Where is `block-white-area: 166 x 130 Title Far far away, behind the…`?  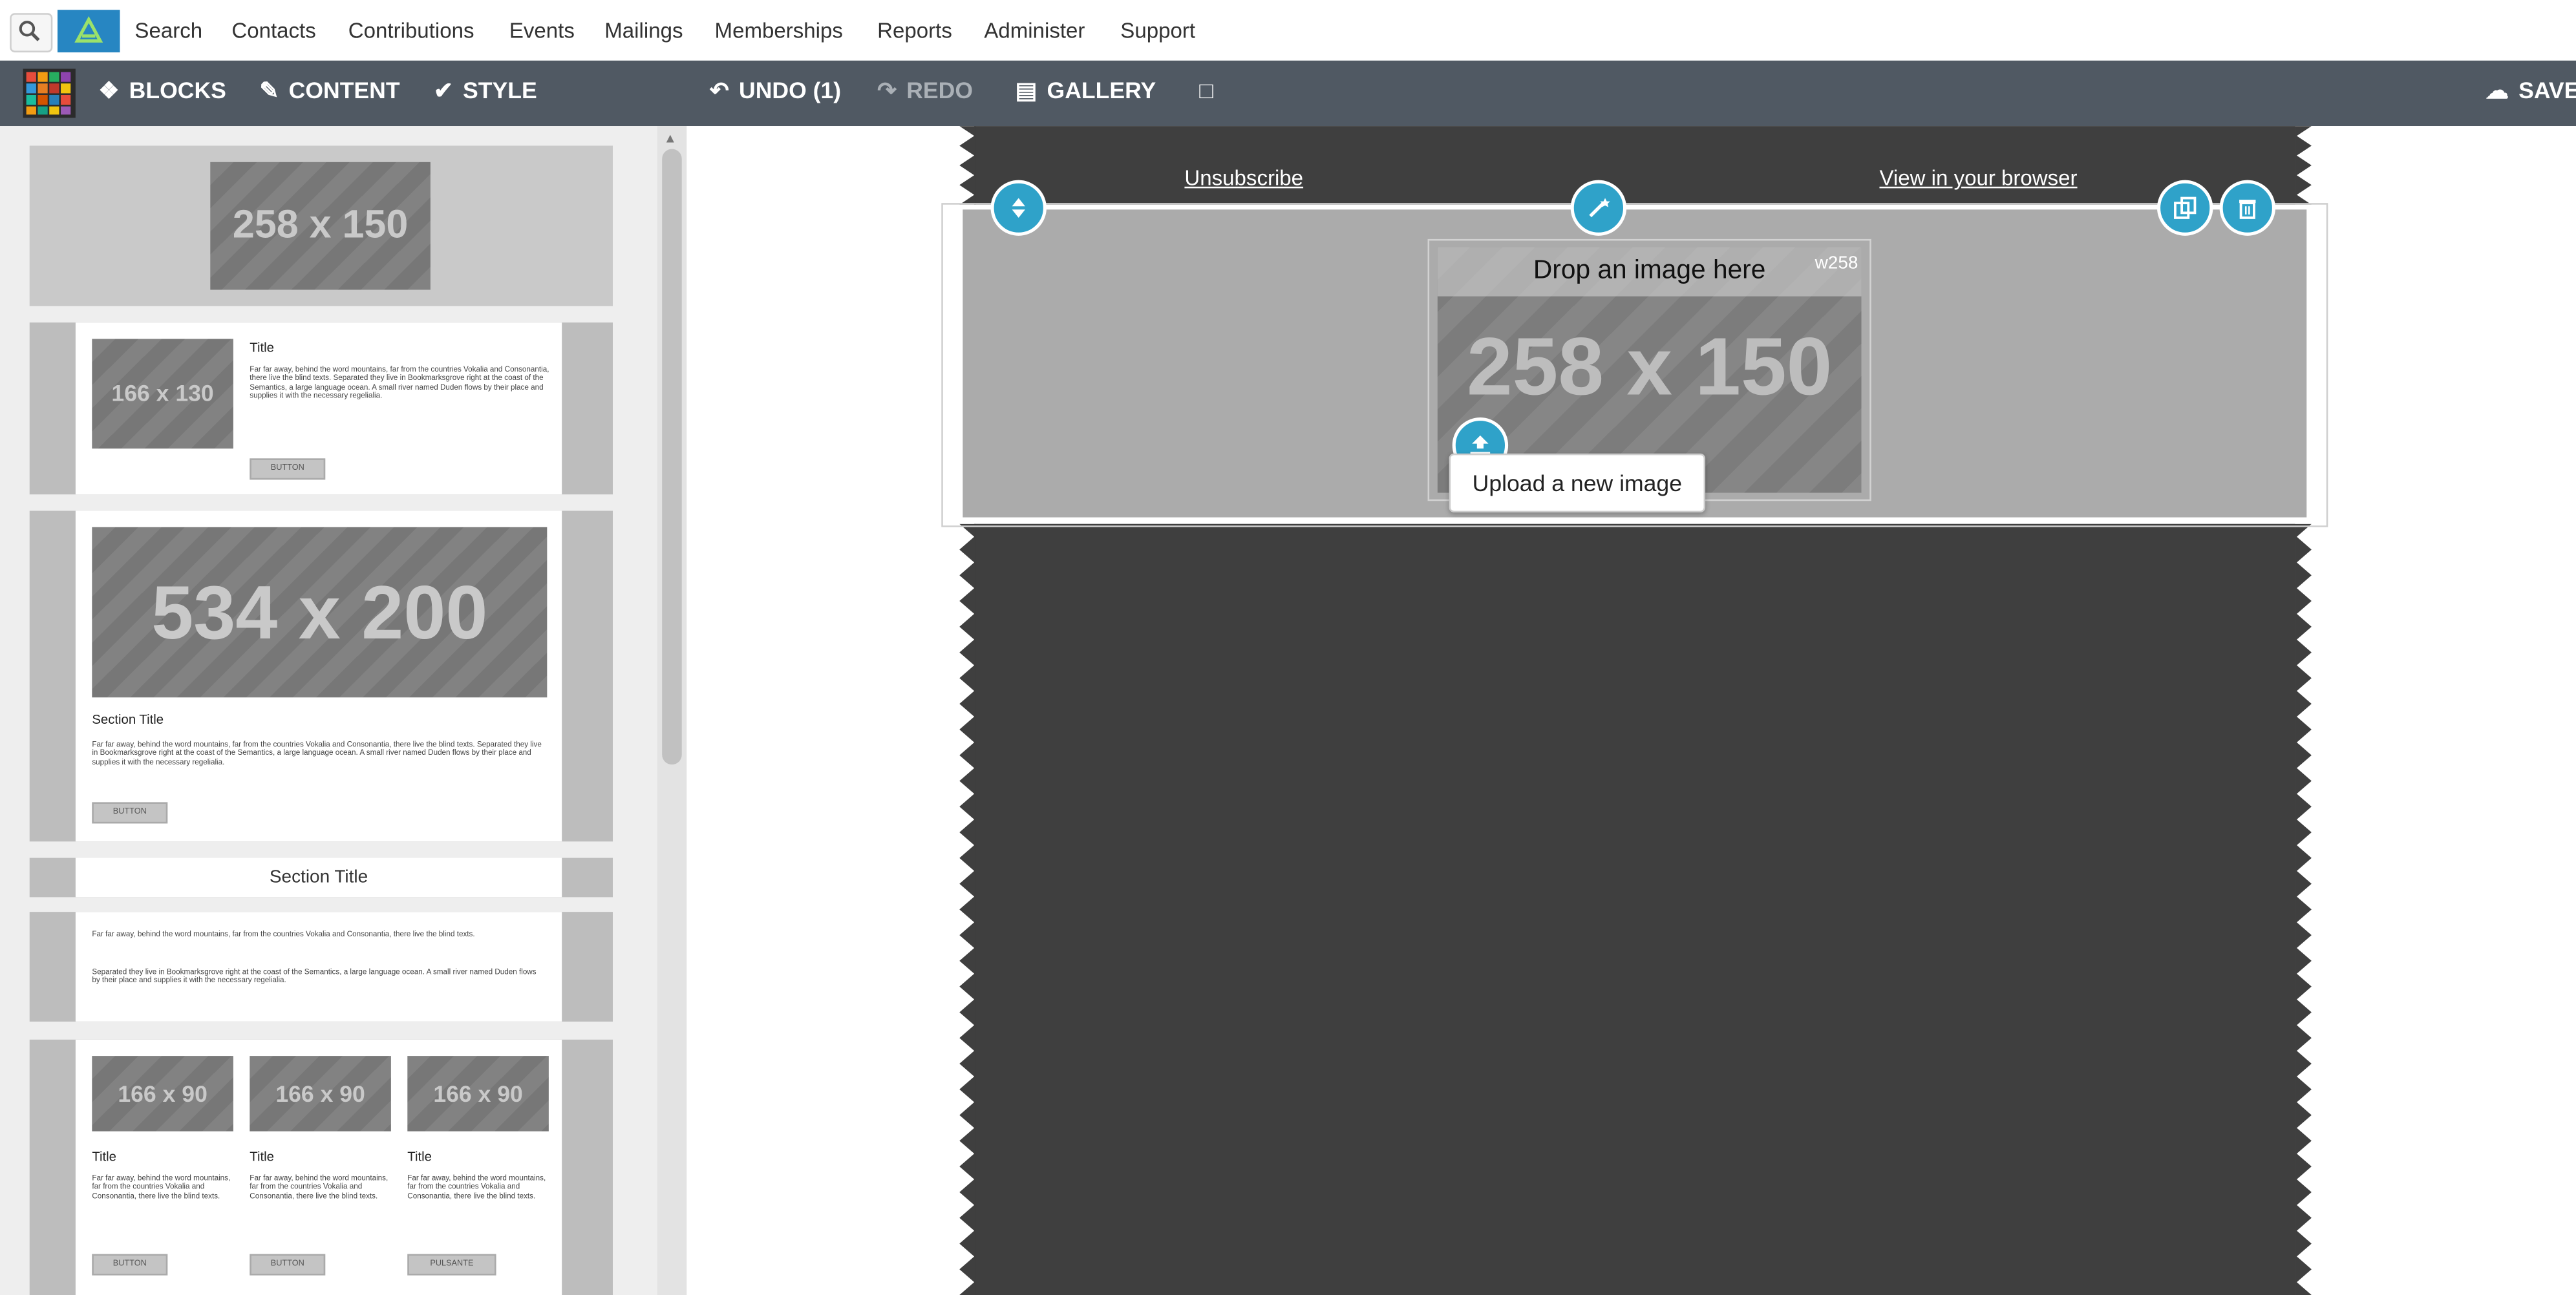 block-white-area: 166 x 130 Title Far far away, behind the… is located at coordinates (318, 408).